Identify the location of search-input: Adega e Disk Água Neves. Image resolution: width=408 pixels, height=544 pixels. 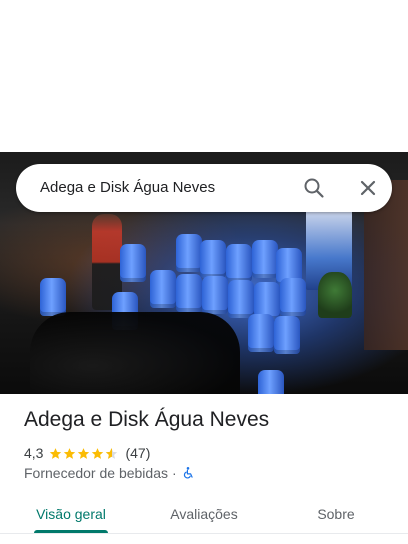
(127, 188).